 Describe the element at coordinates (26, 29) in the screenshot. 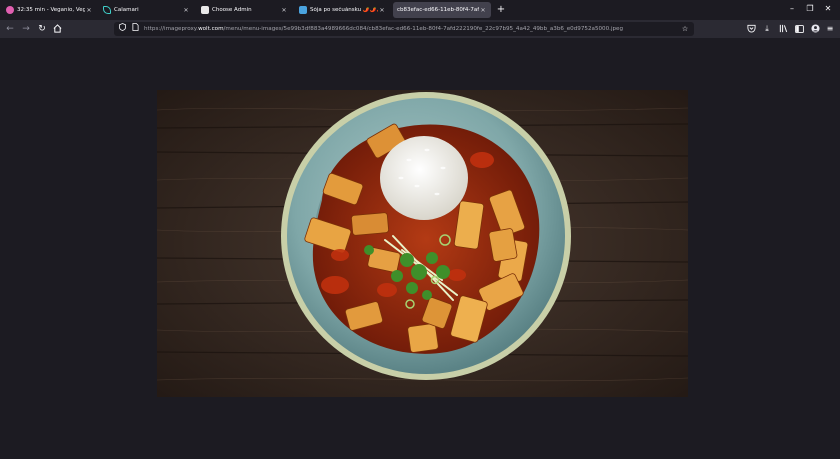

I see `arrow-right-icon: →` at that location.